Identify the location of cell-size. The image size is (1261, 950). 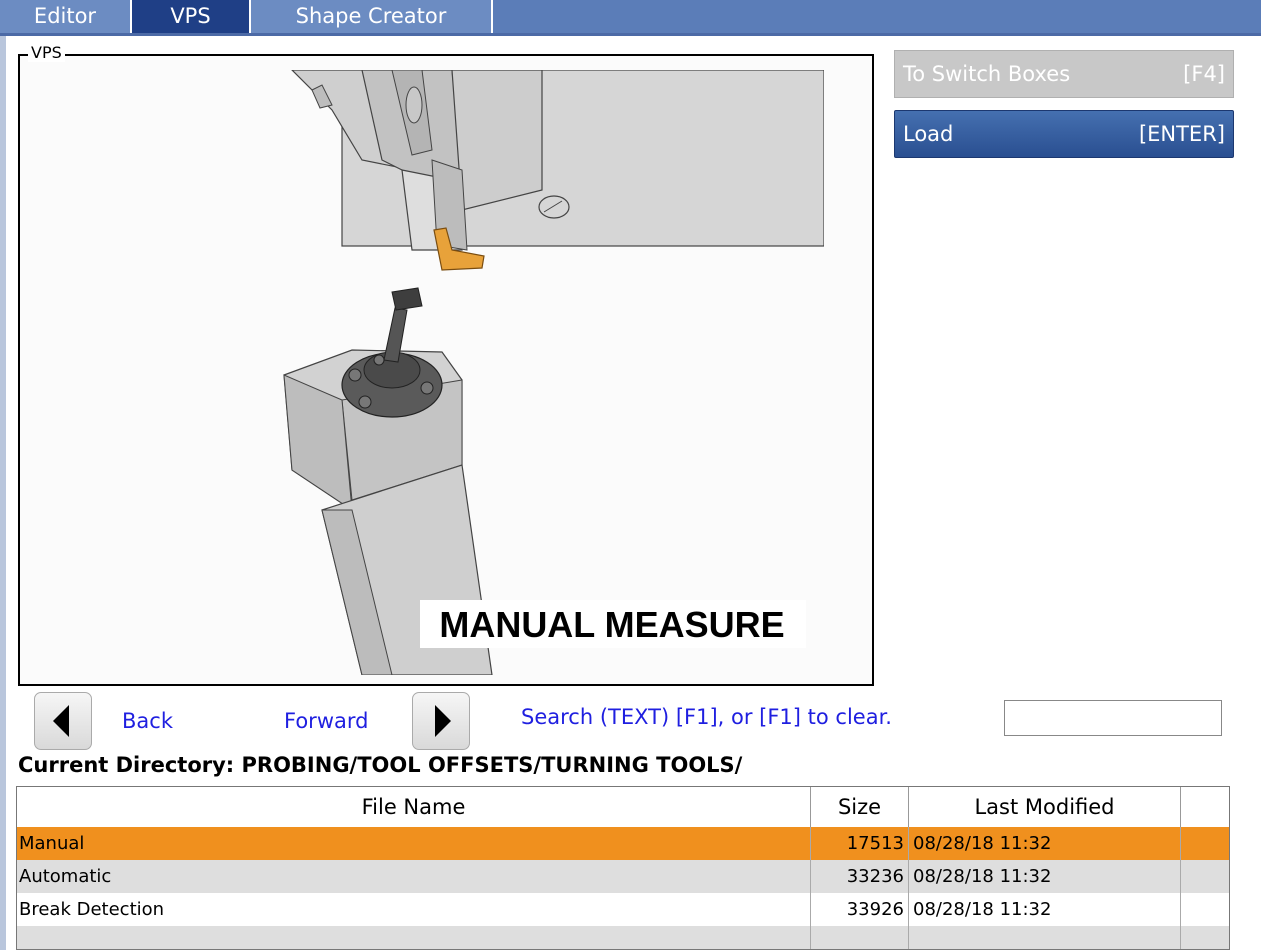
(860, 937).